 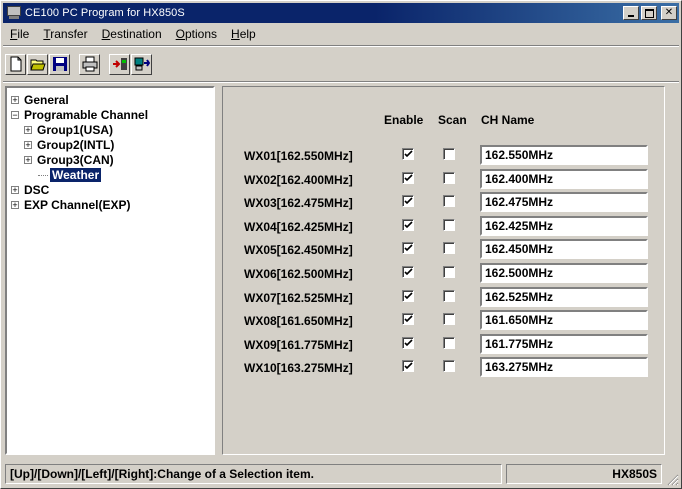 I want to click on channel-label: WX10[163.275MHz], so click(x=298, y=368).